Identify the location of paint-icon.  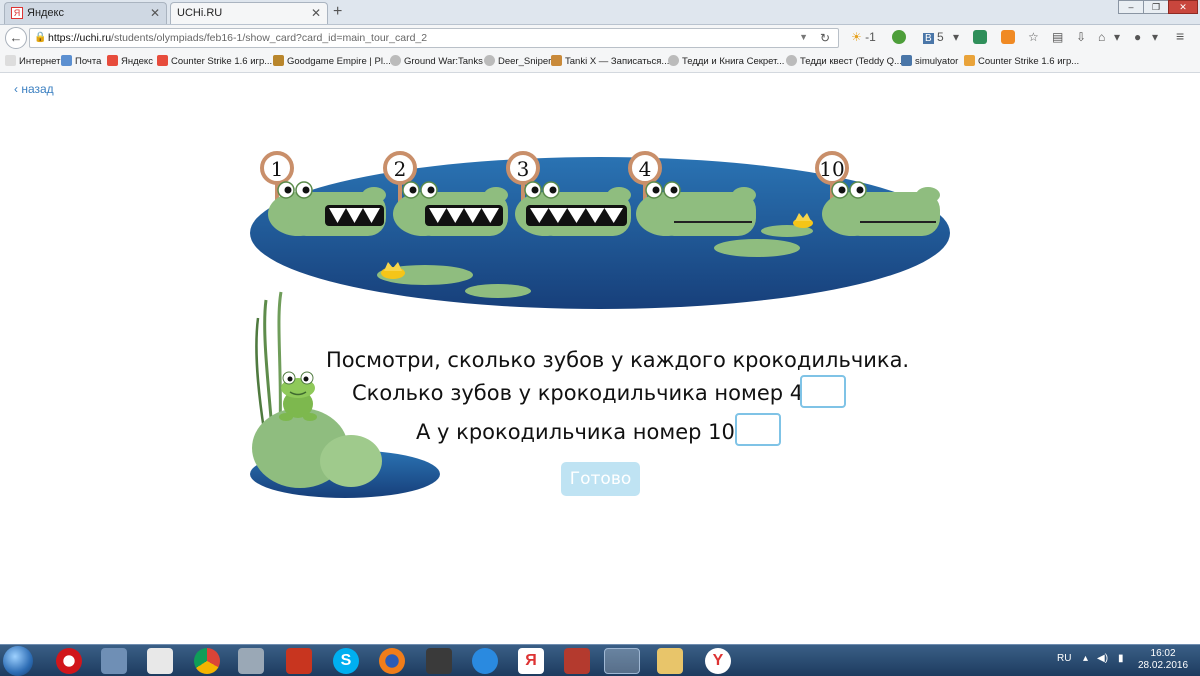
(251, 661).